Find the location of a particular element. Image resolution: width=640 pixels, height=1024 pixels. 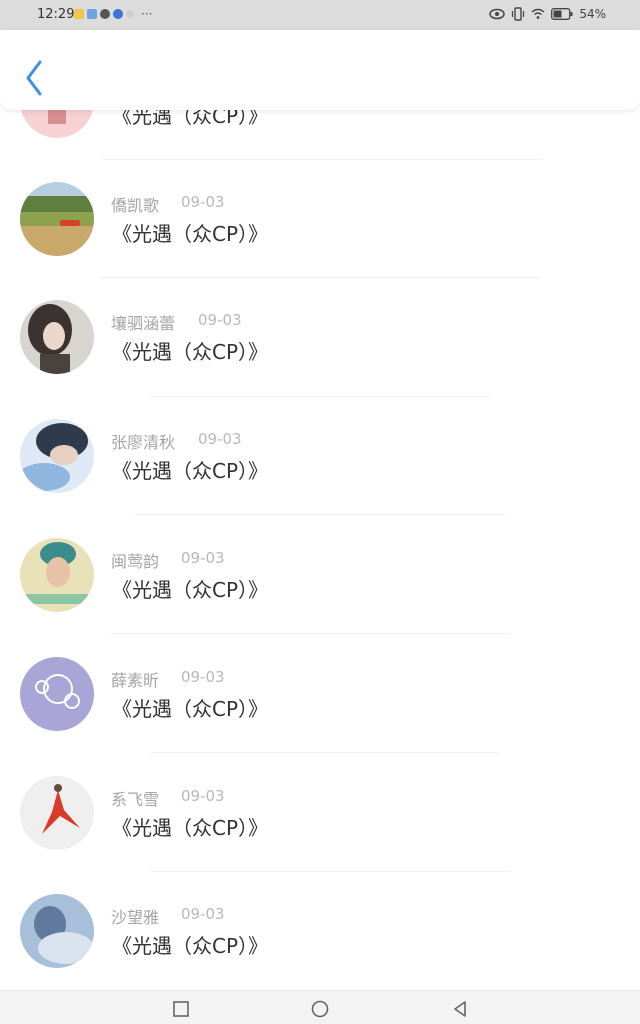

user-name: 沙望雅 is located at coordinates (135, 917).